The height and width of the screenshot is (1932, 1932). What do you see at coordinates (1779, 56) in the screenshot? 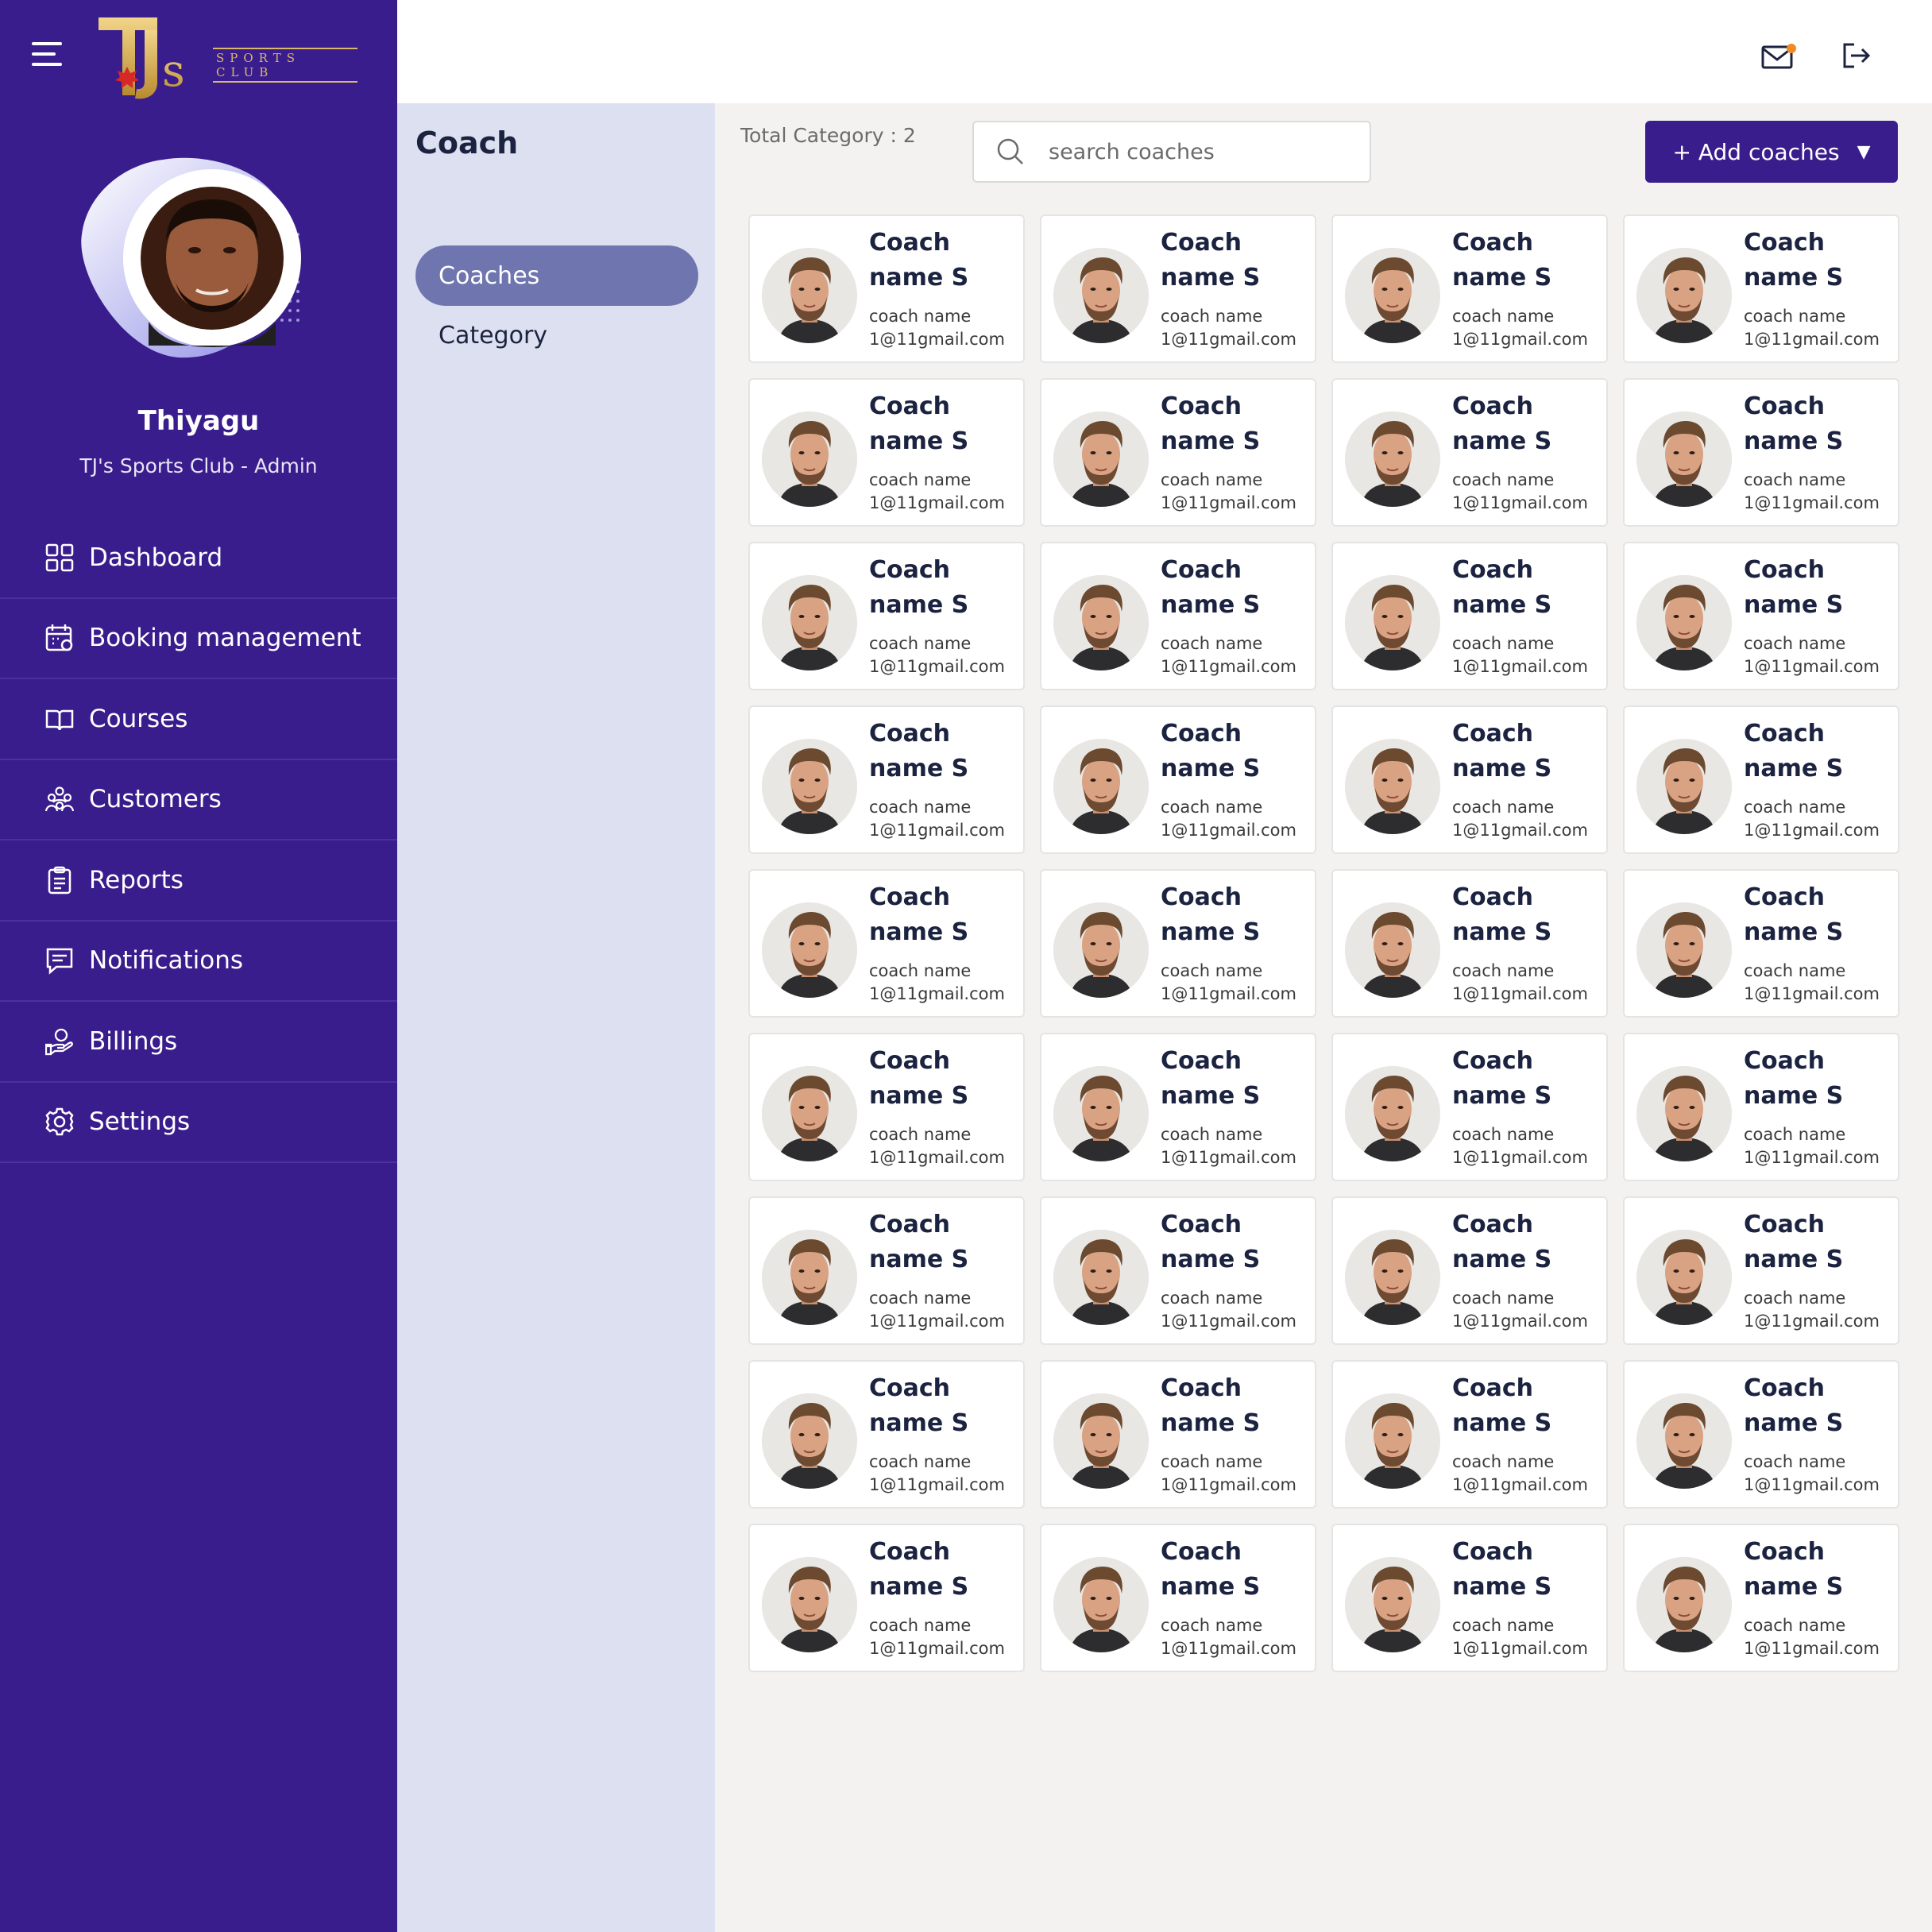
I see `mail-icon` at bounding box center [1779, 56].